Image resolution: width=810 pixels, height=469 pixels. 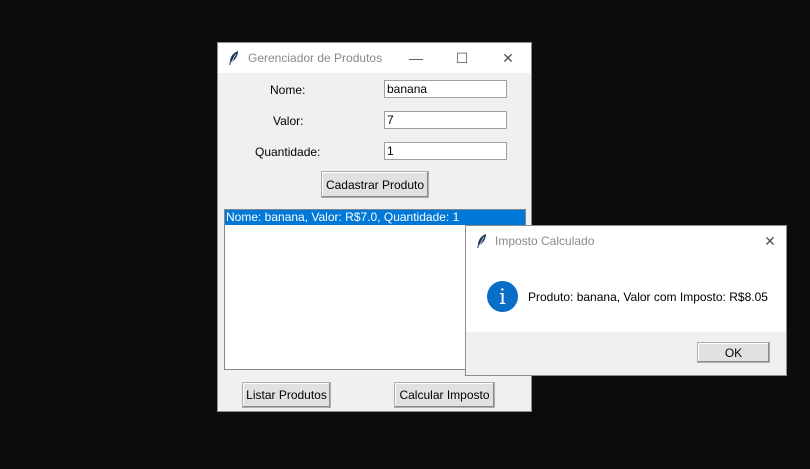 What do you see at coordinates (445, 120) in the screenshot?
I see `value-field: 7` at bounding box center [445, 120].